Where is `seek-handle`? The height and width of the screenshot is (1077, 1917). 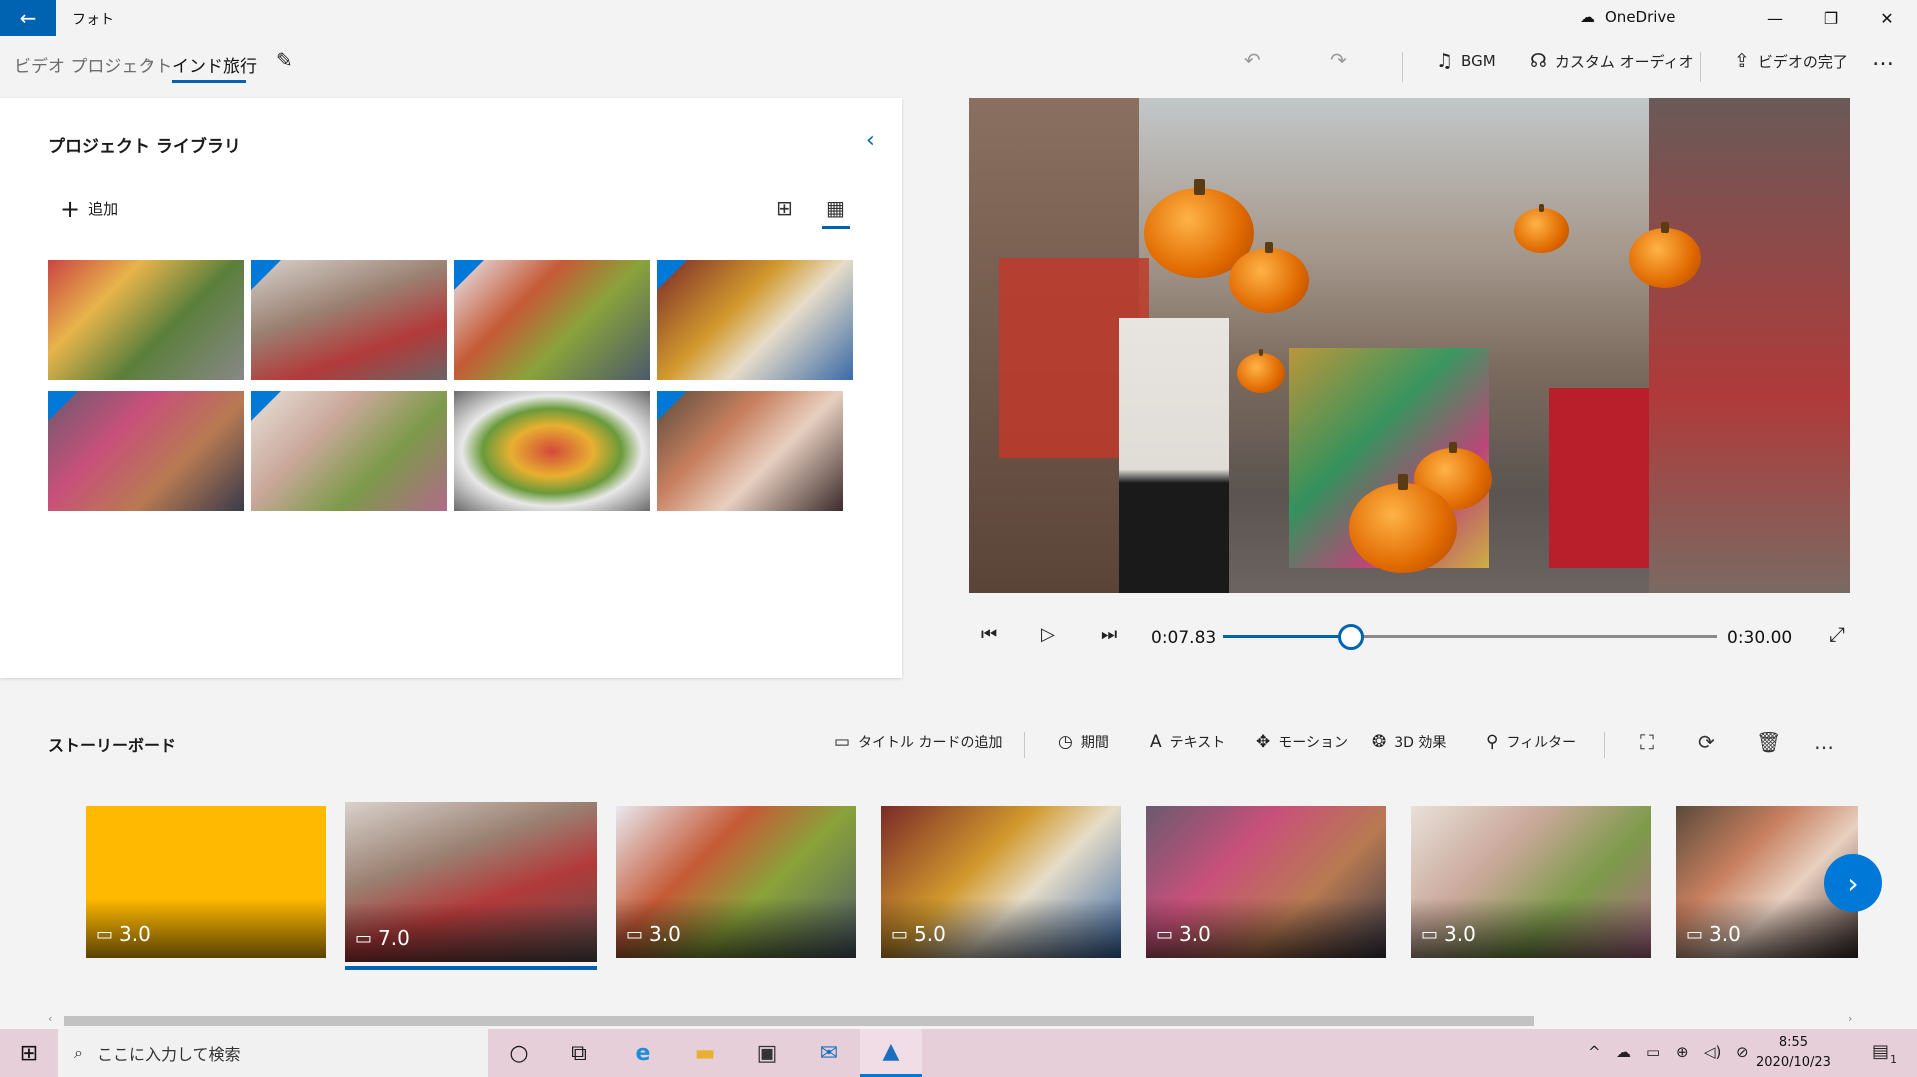 seek-handle is located at coordinates (1351, 637).